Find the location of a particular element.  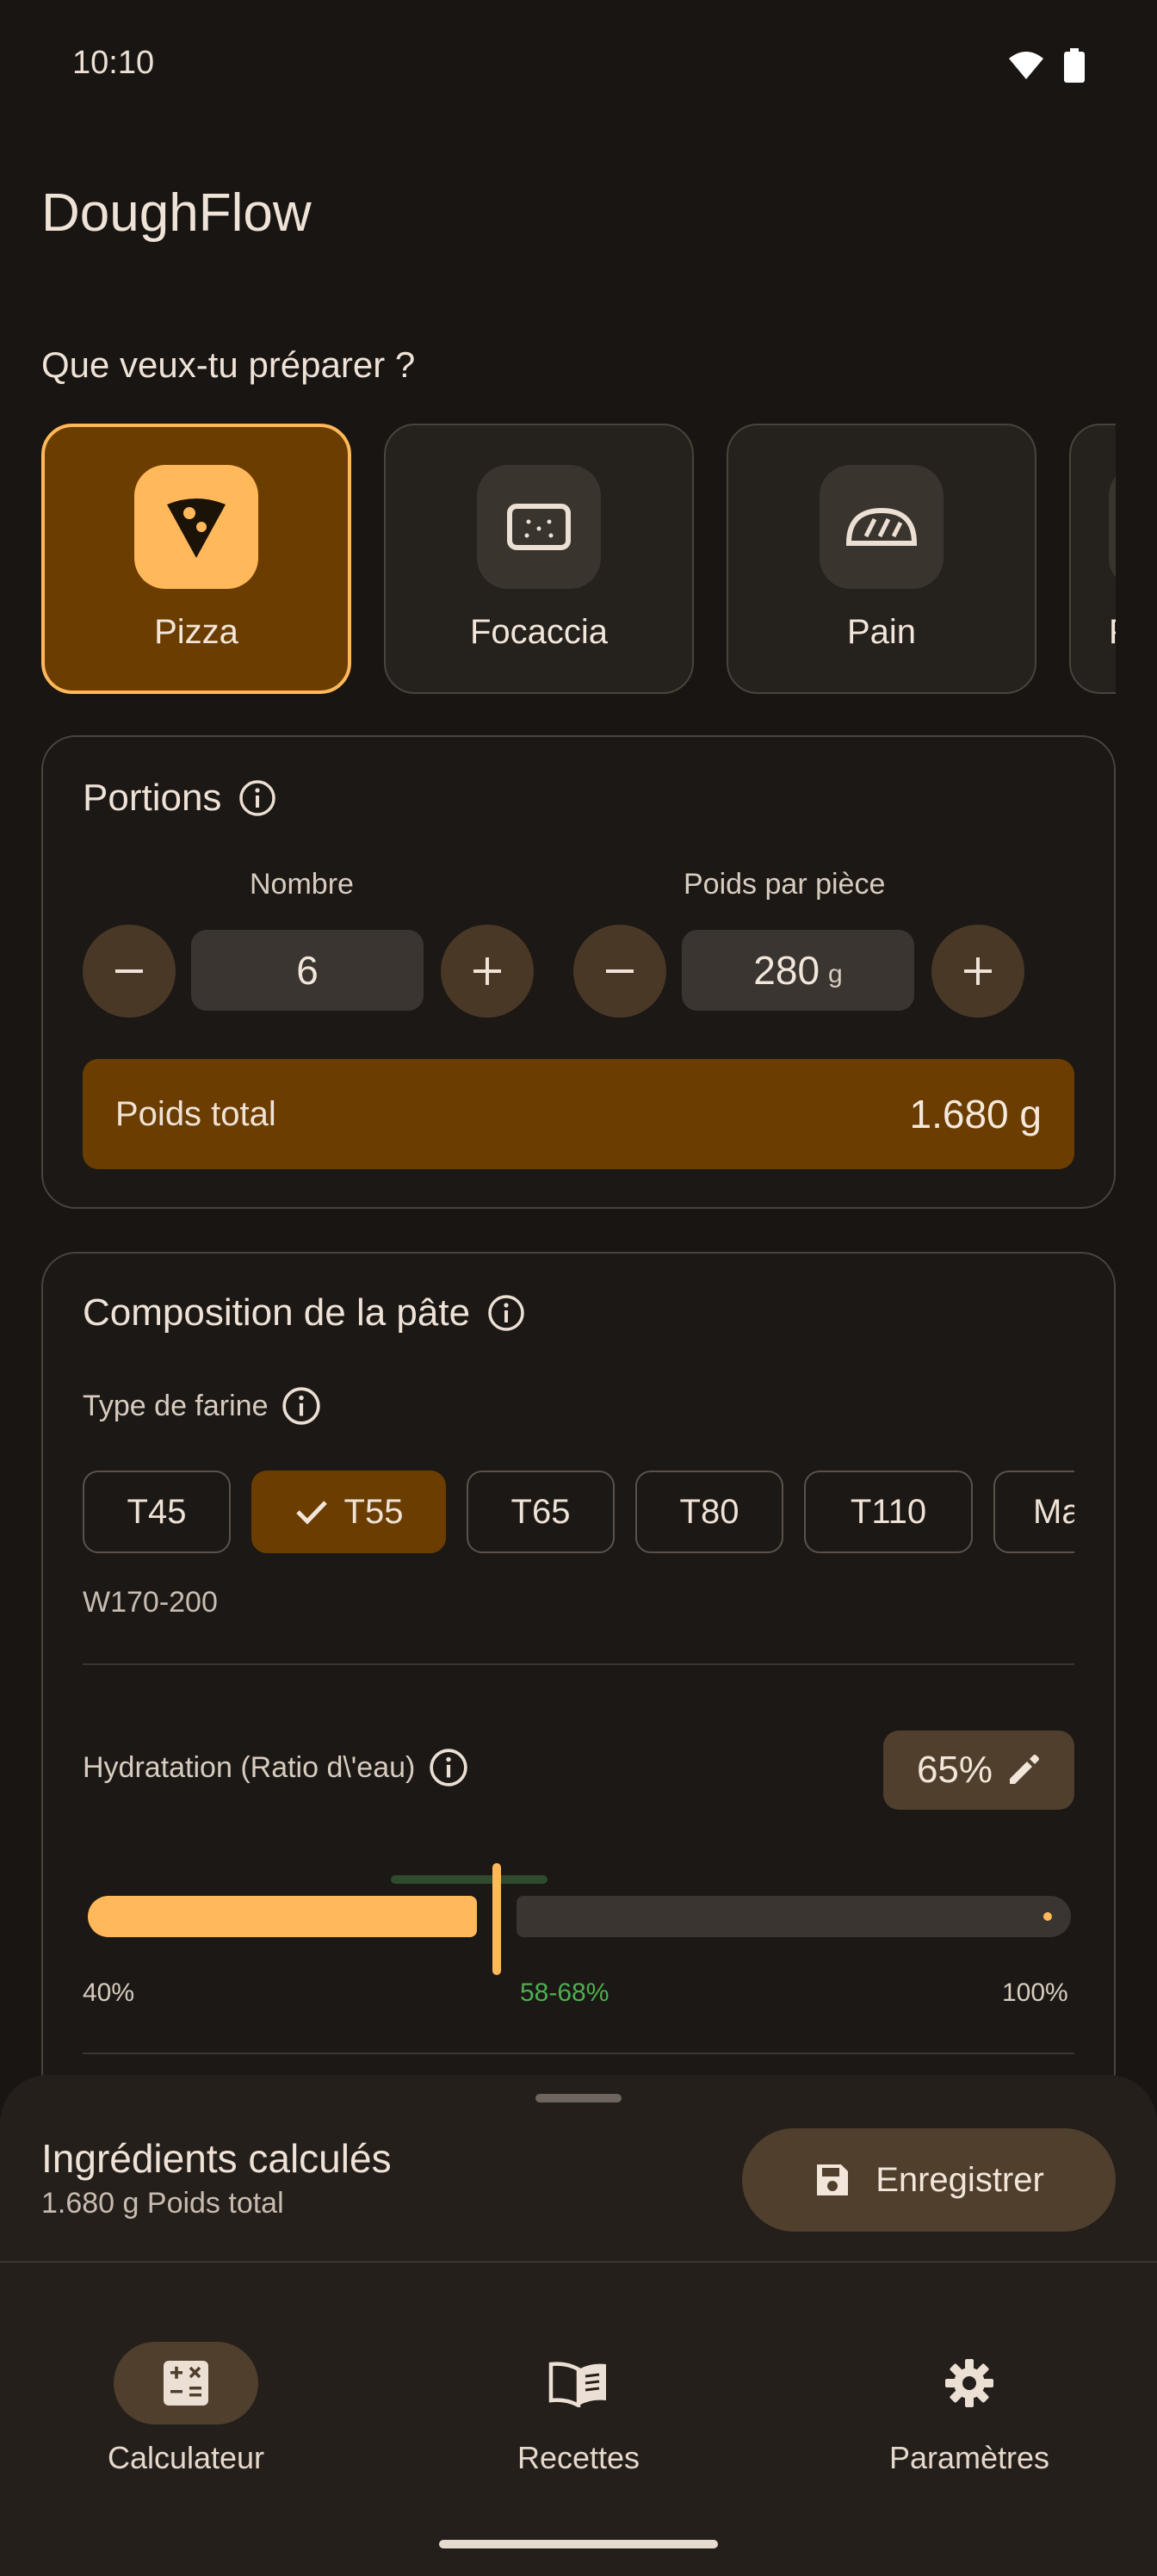

battery-icon is located at coordinates (1075, 65).